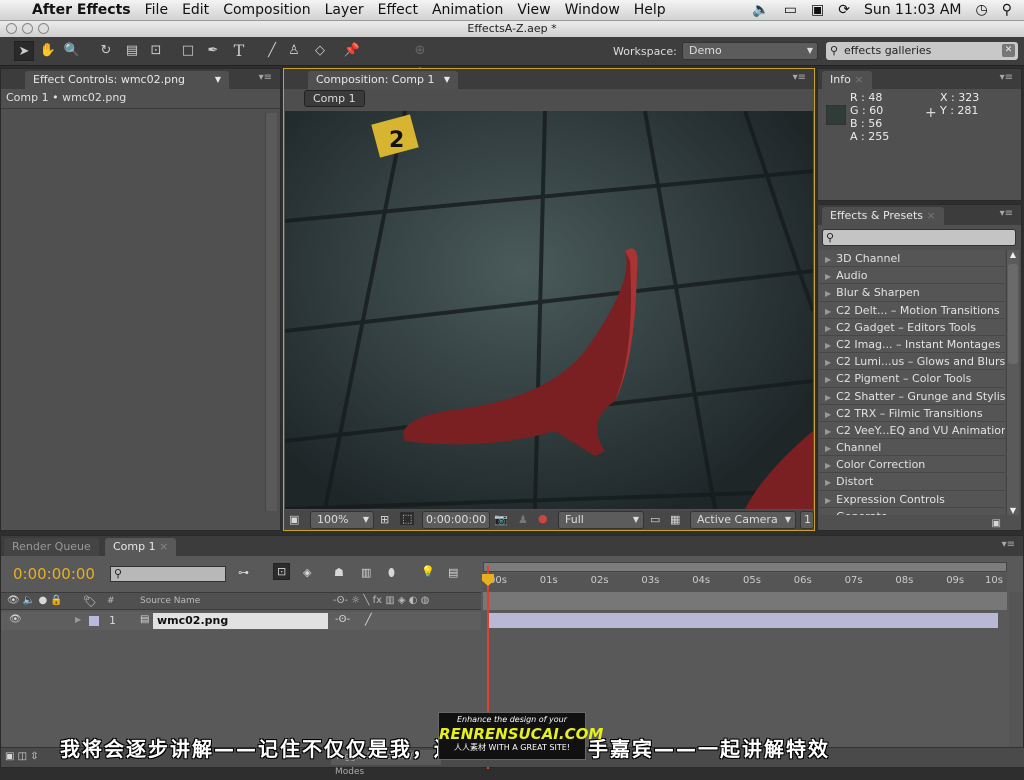 This screenshot has width=1024, height=780. I want to click on effect-category: ▶ Blur & Sharpen, so click(912, 293).